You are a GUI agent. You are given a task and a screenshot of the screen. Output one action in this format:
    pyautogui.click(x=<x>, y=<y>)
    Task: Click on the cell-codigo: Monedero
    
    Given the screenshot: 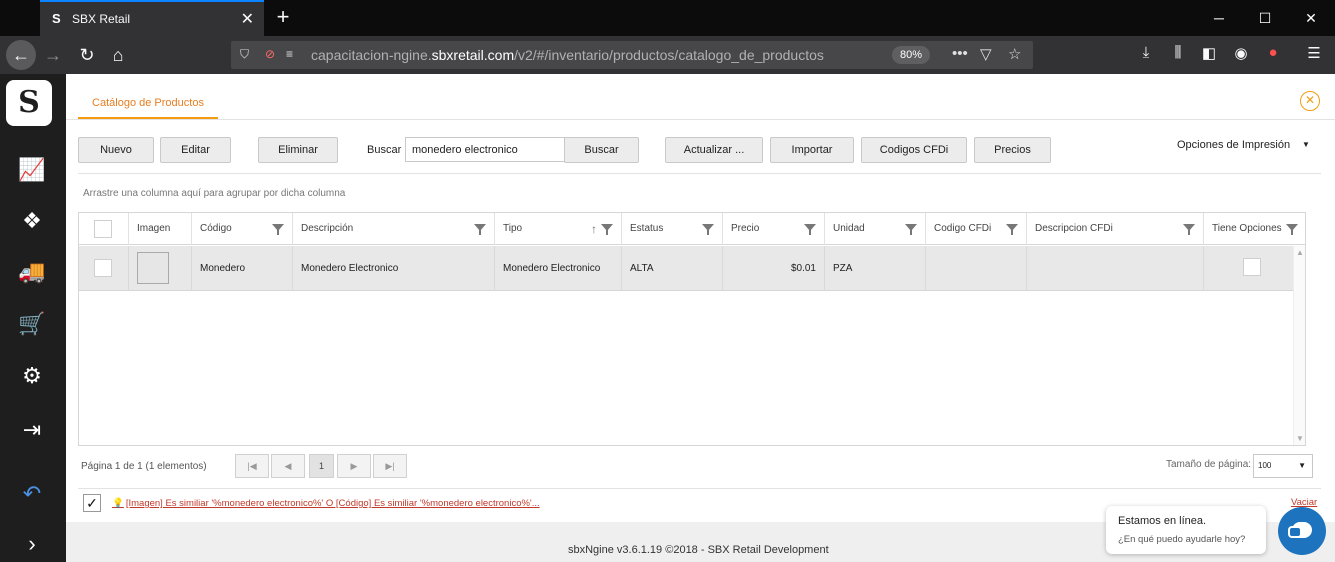 What is the action you would take?
    pyautogui.click(x=242, y=268)
    